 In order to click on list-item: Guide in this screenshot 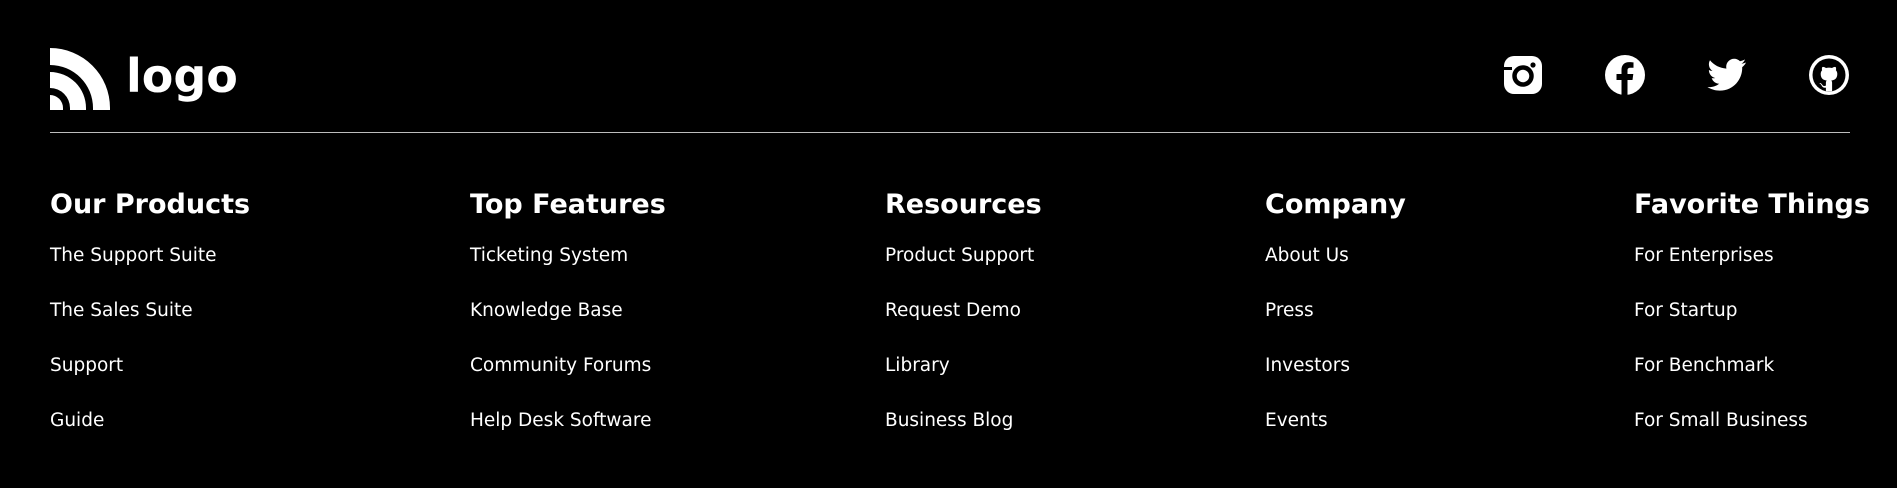, I will do `click(150, 435)`.